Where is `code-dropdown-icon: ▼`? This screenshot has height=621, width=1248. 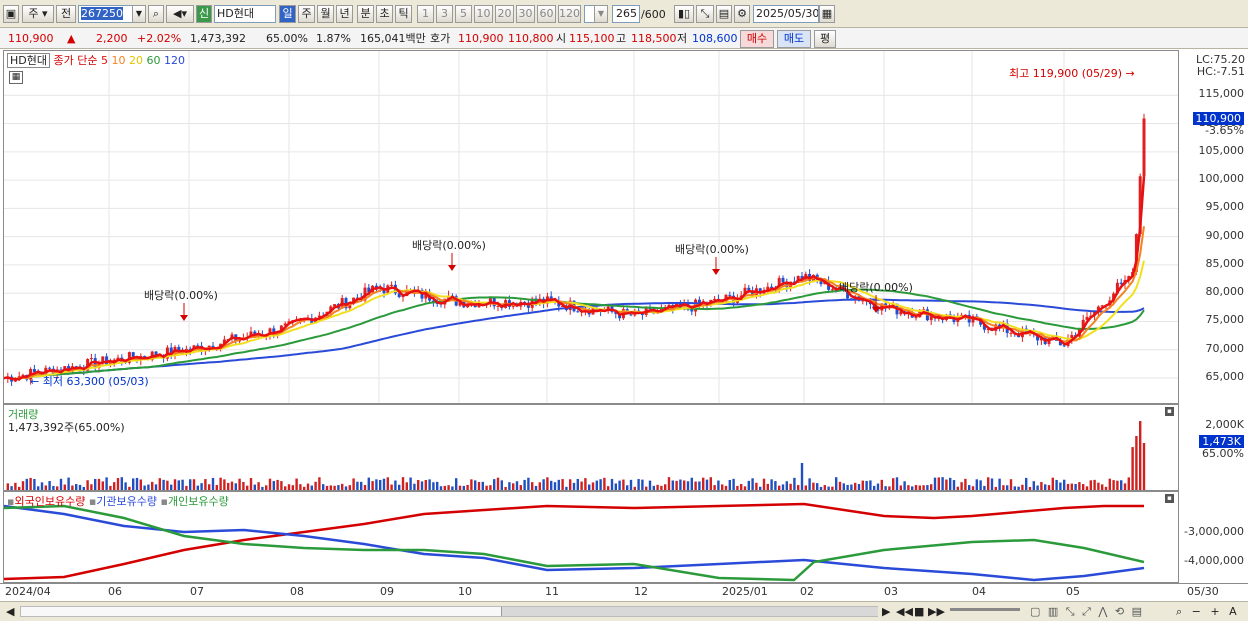
code-dropdown-icon: ▼ is located at coordinates (139, 14).